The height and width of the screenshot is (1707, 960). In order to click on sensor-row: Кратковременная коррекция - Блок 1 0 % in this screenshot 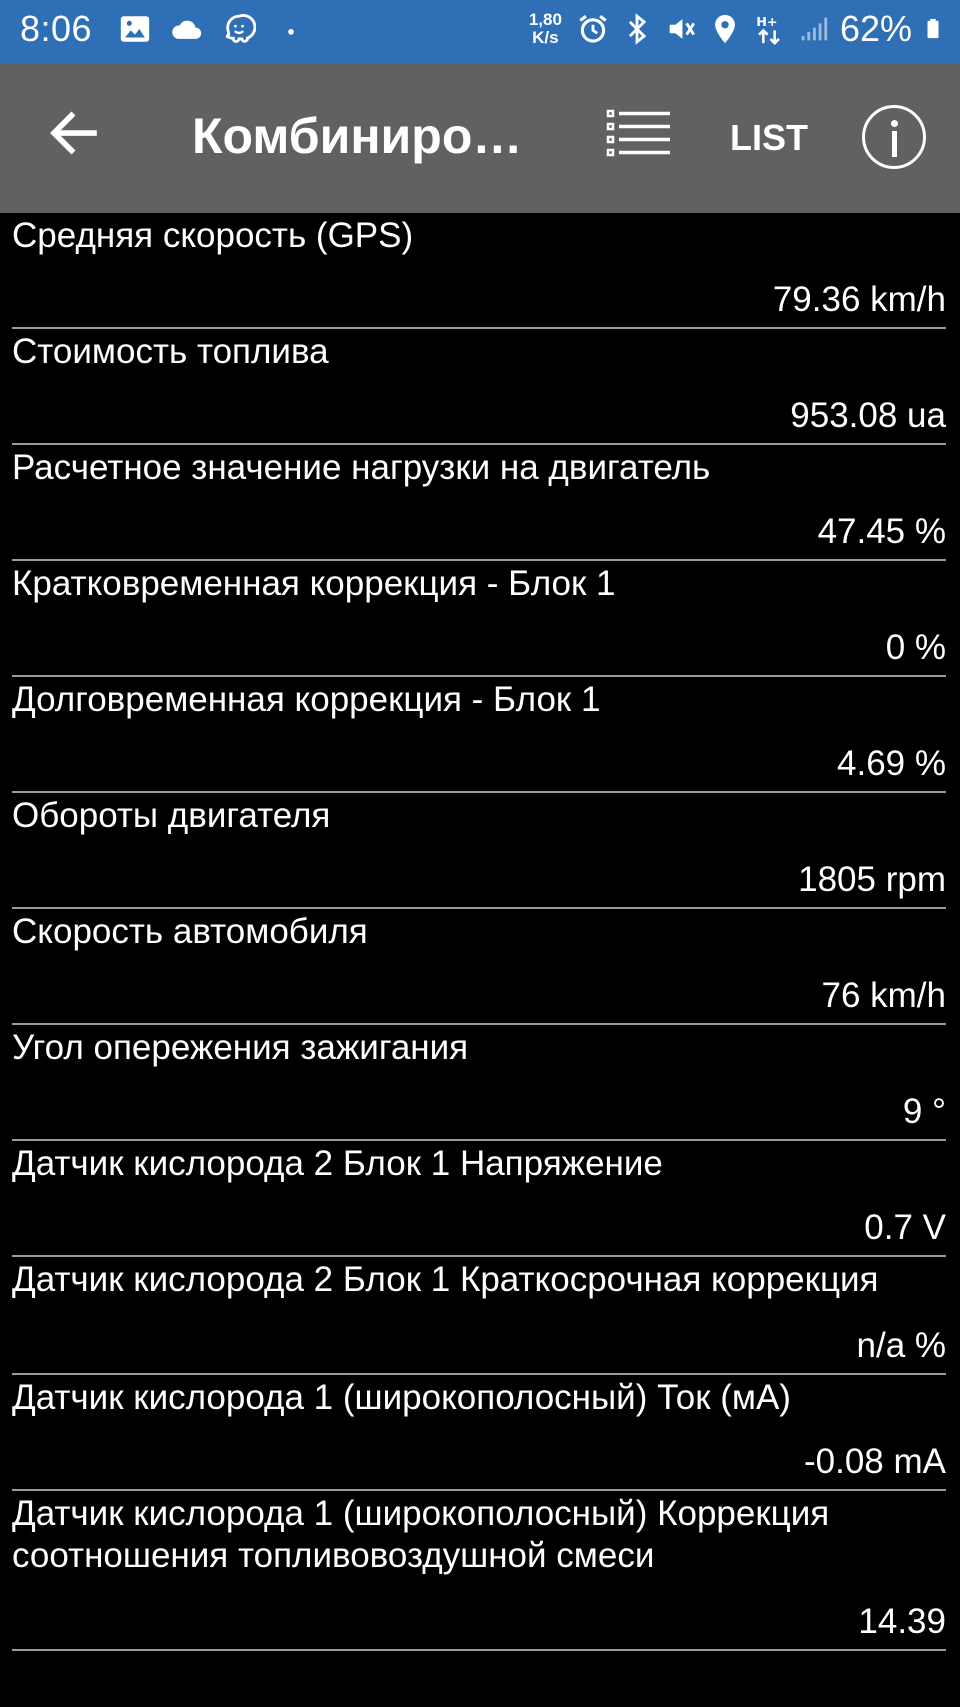, I will do `click(479, 619)`.